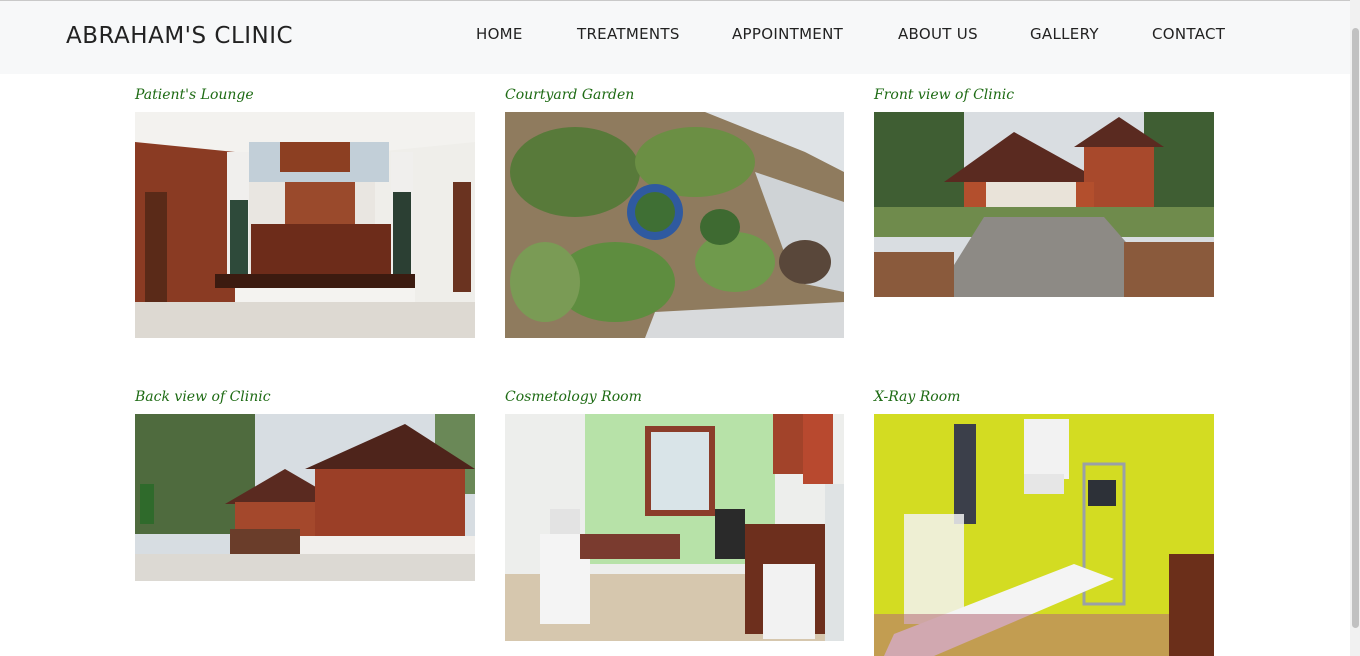 The height and width of the screenshot is (656, 1360). Describe the element at coordinates (1355, 328) in the screenshot. I see `scrollbar-thumb` at that location.